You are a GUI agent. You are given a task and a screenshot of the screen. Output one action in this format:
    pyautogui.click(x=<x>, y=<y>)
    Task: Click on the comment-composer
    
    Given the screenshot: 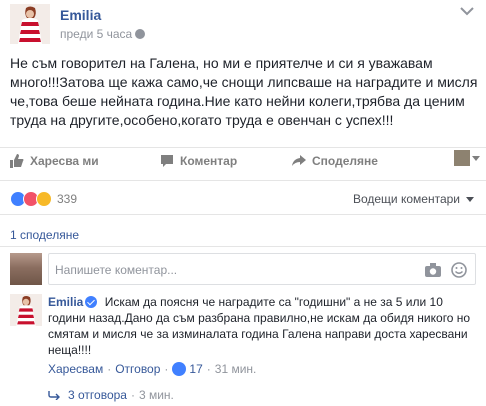 What is the action you would take?
    pyautogui.click(x=243, y=268)
    